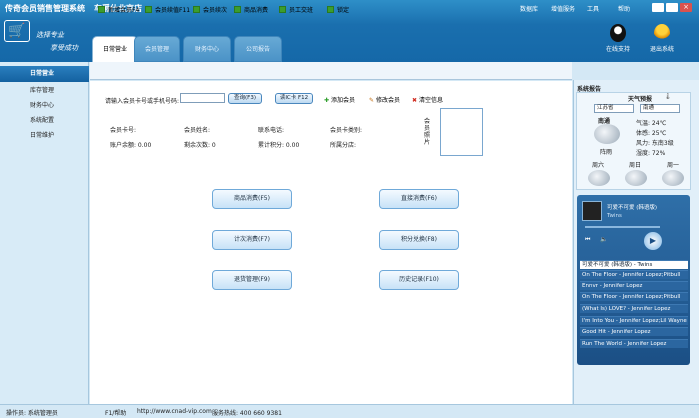  Describe the element at coordinates (419, 280) in the screenshot. I see `history-records-button: 历史记录(F10)` at that location.